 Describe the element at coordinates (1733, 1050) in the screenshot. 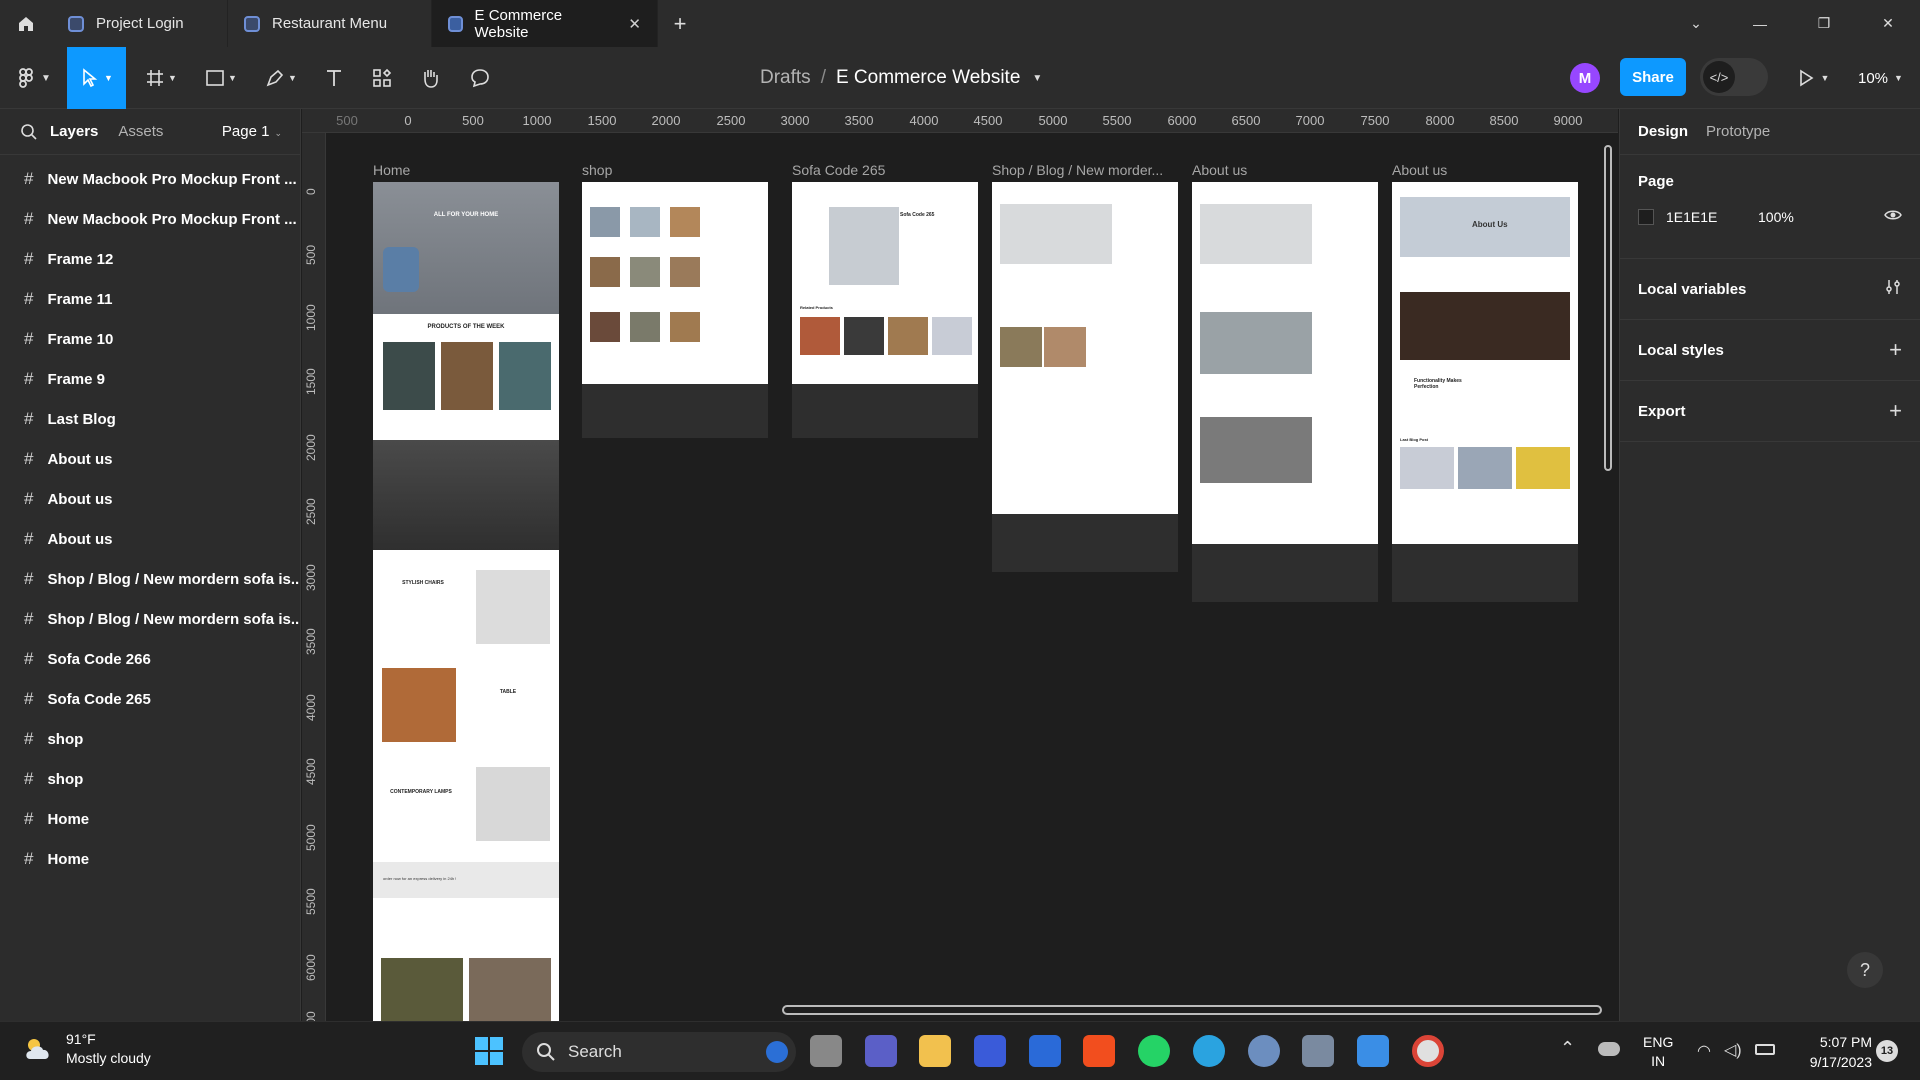

I see `volume-icon: ◁)` at that location.